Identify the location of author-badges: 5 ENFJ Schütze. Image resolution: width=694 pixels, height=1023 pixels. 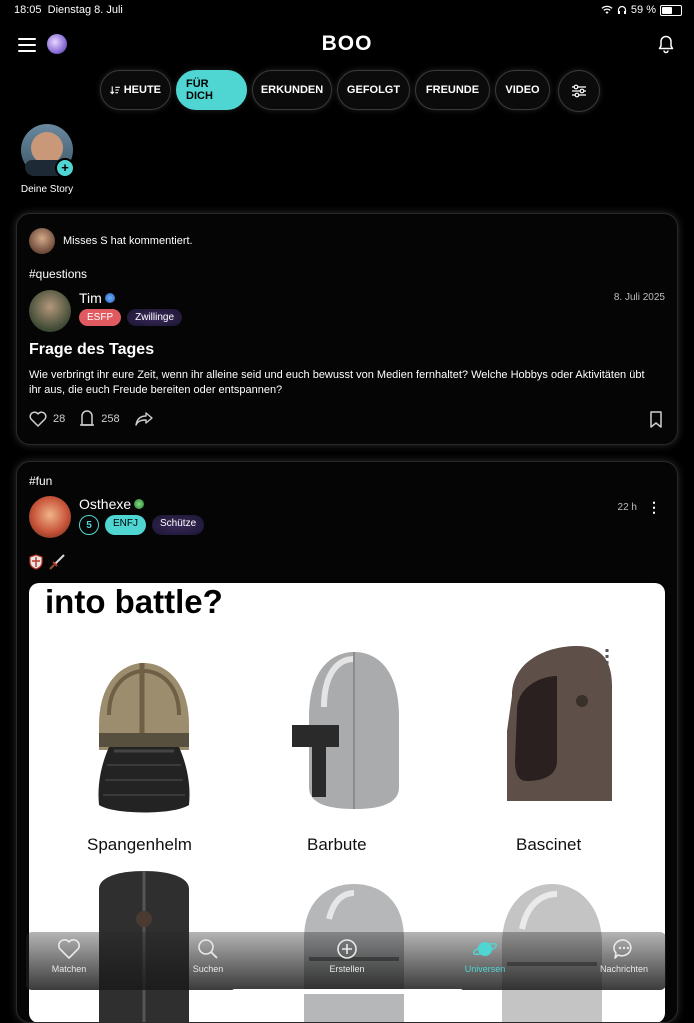
(142, 525).